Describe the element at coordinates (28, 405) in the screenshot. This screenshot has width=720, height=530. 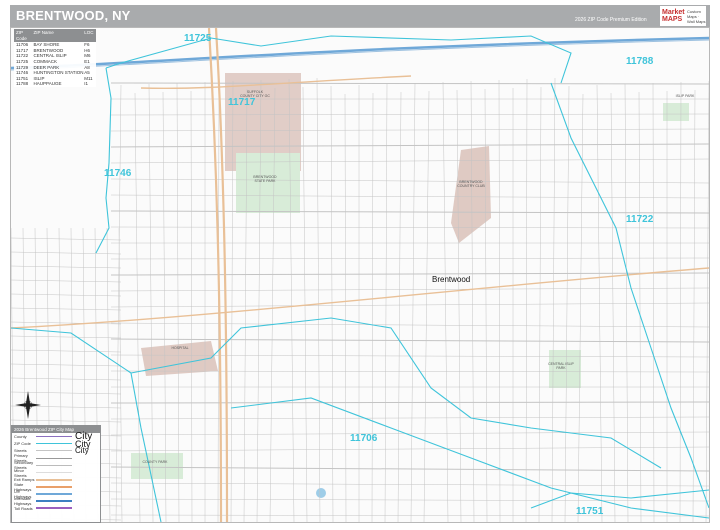
I see `compass-rose` at that location.